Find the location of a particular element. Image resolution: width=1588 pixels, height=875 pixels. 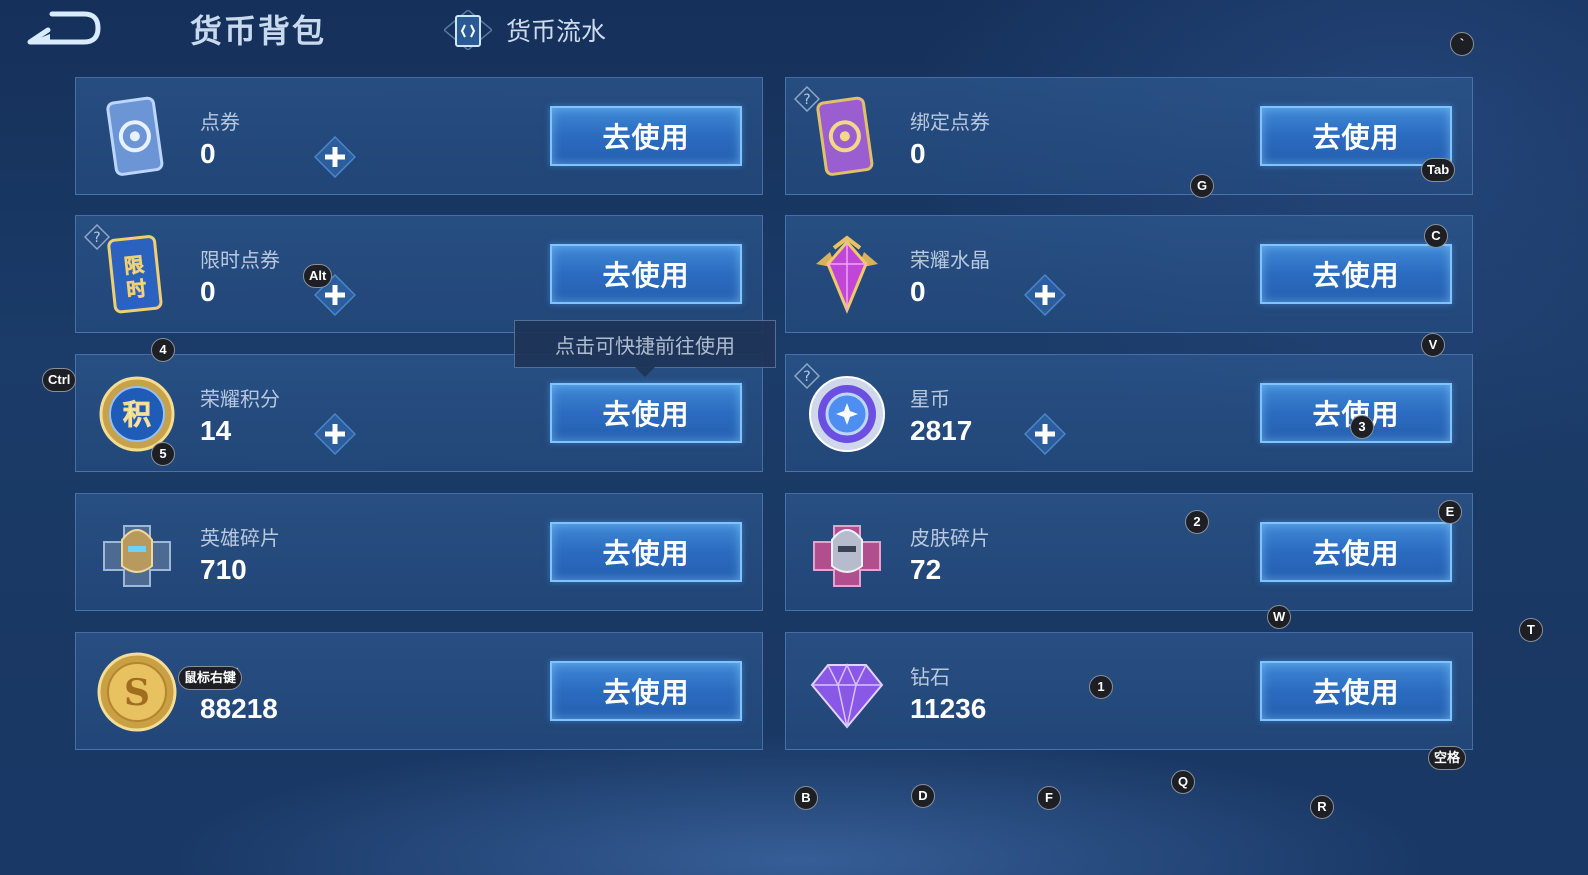

hotkey-badge: 5 is located at coordinates (163, 454).